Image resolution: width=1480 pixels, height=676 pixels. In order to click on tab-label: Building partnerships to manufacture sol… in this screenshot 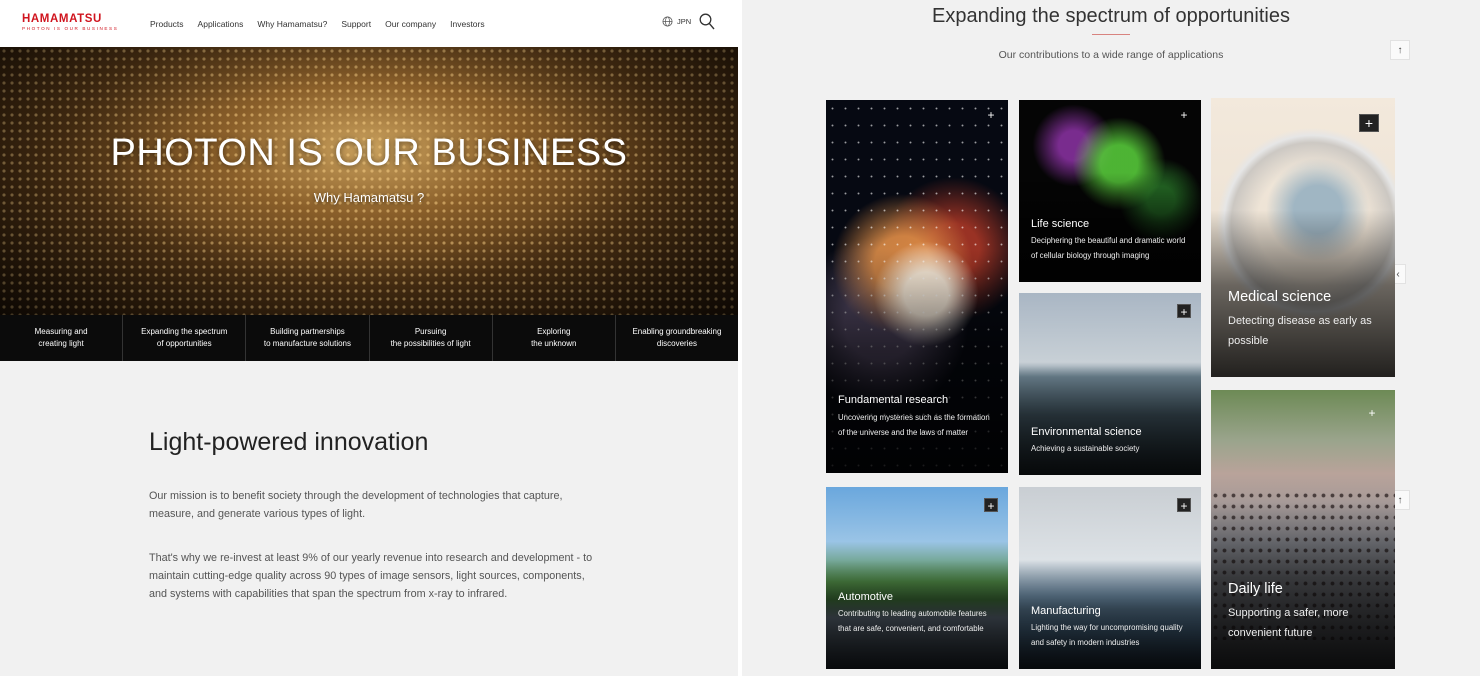, I will do `click(307, 337)`.